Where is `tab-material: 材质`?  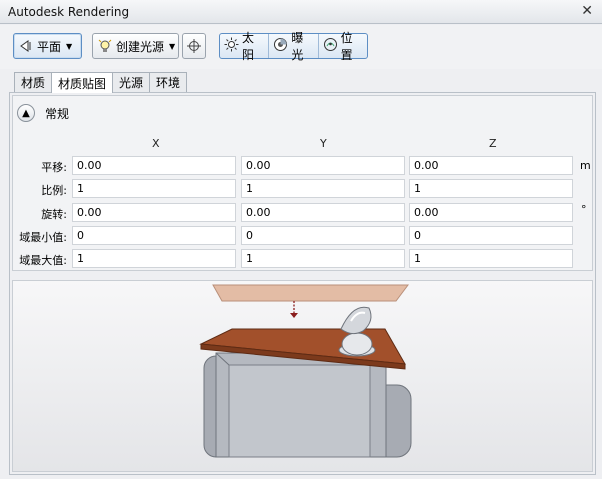
tab-material: 材质 is located at coordinates (33, 82).